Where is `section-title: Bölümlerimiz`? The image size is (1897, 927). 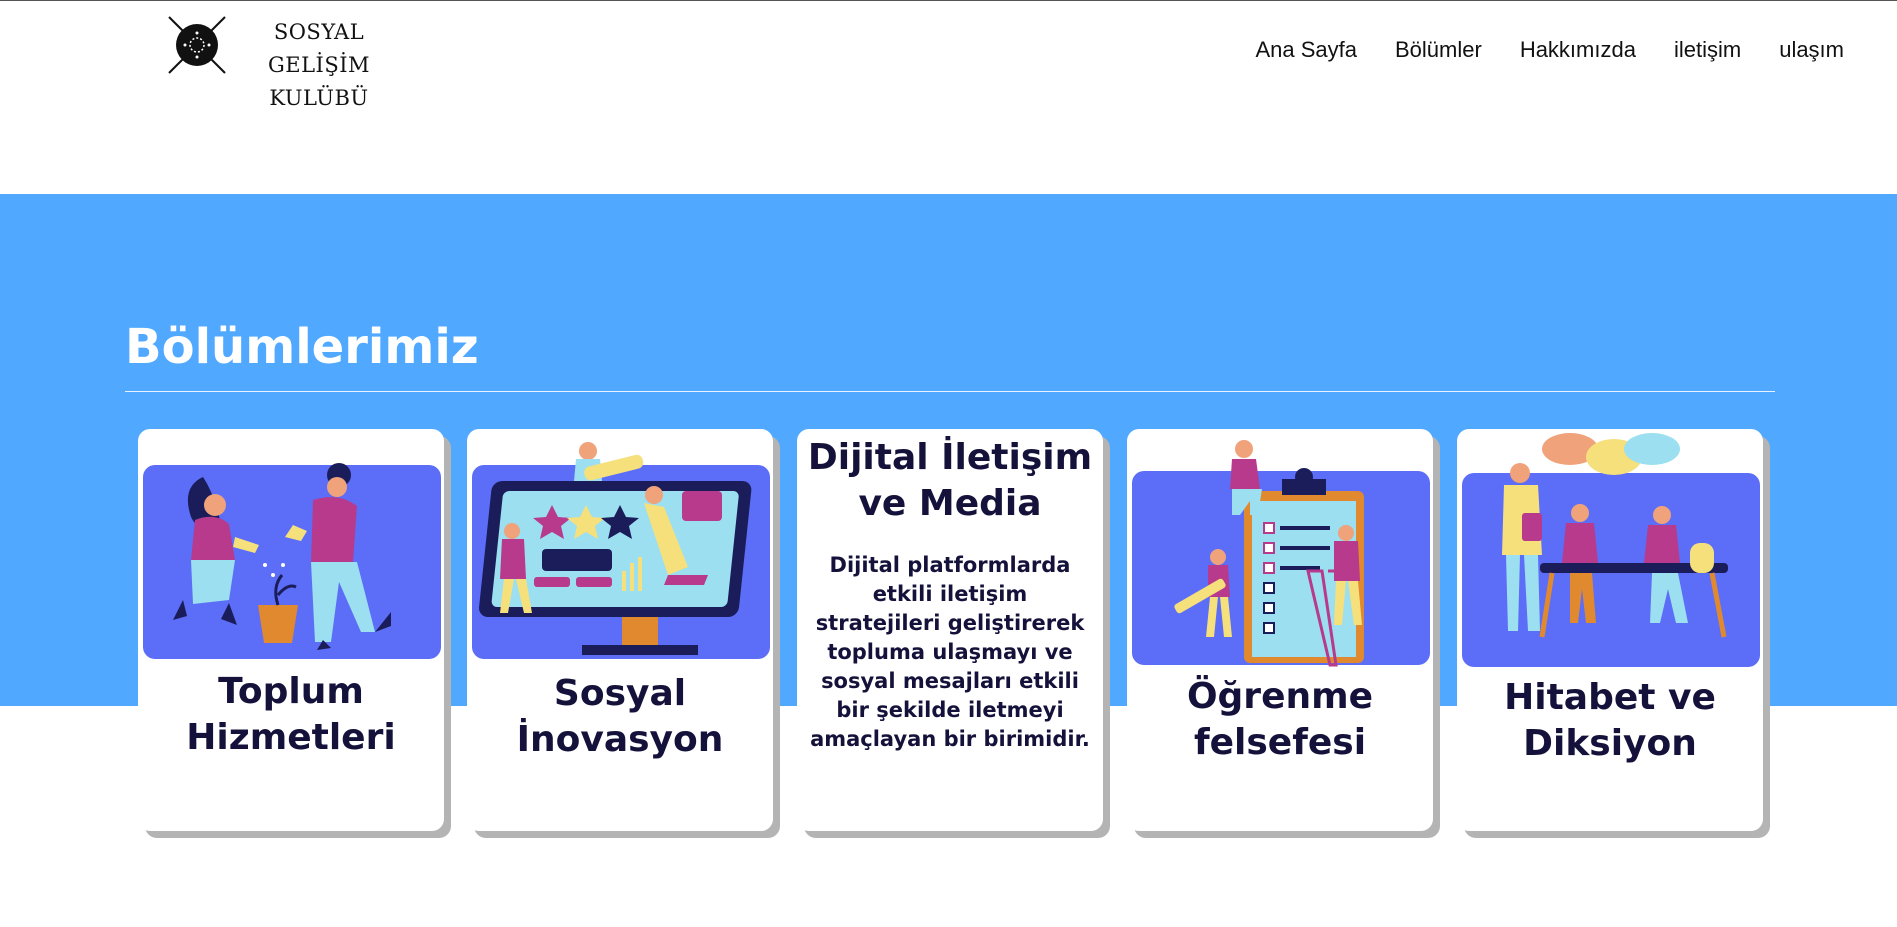 section-title: Bölümlerimiz is located at coordinates (302, 347).